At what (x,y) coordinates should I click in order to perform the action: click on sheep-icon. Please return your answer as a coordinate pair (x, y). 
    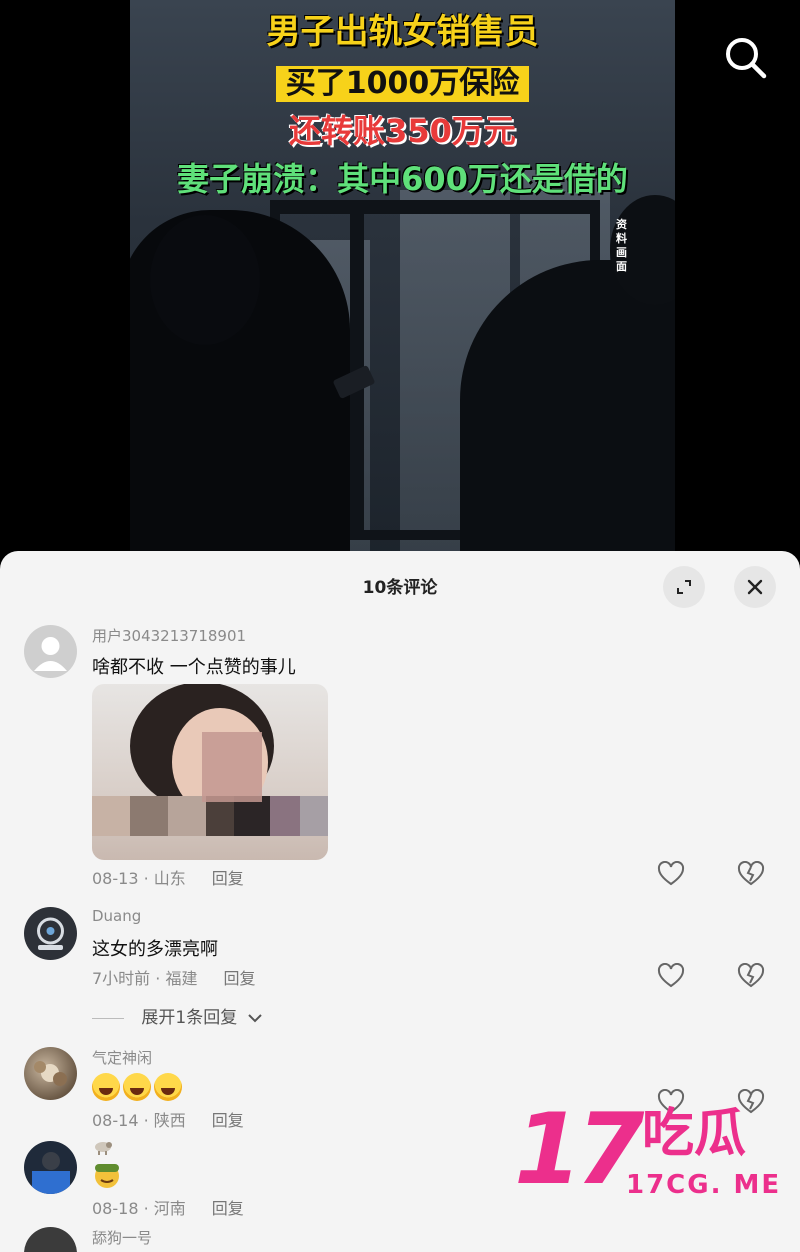
    Looking at the image, I should click on (103, 1148).